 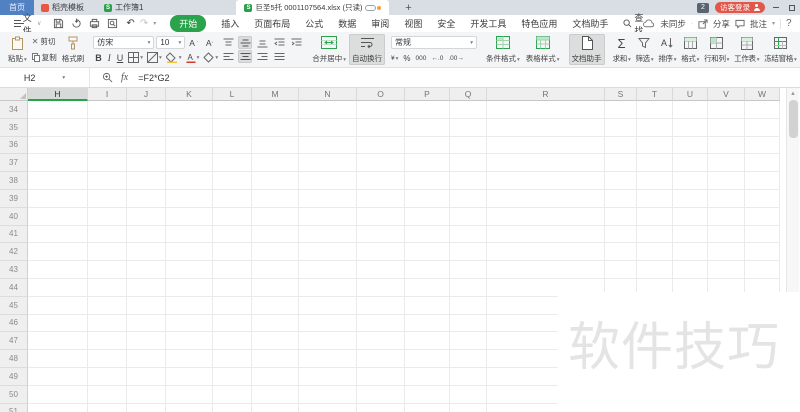 What do you see at coordinates (232, 145) in the screenshot?
I see `cell-L36` at bounding box center [232, 145].